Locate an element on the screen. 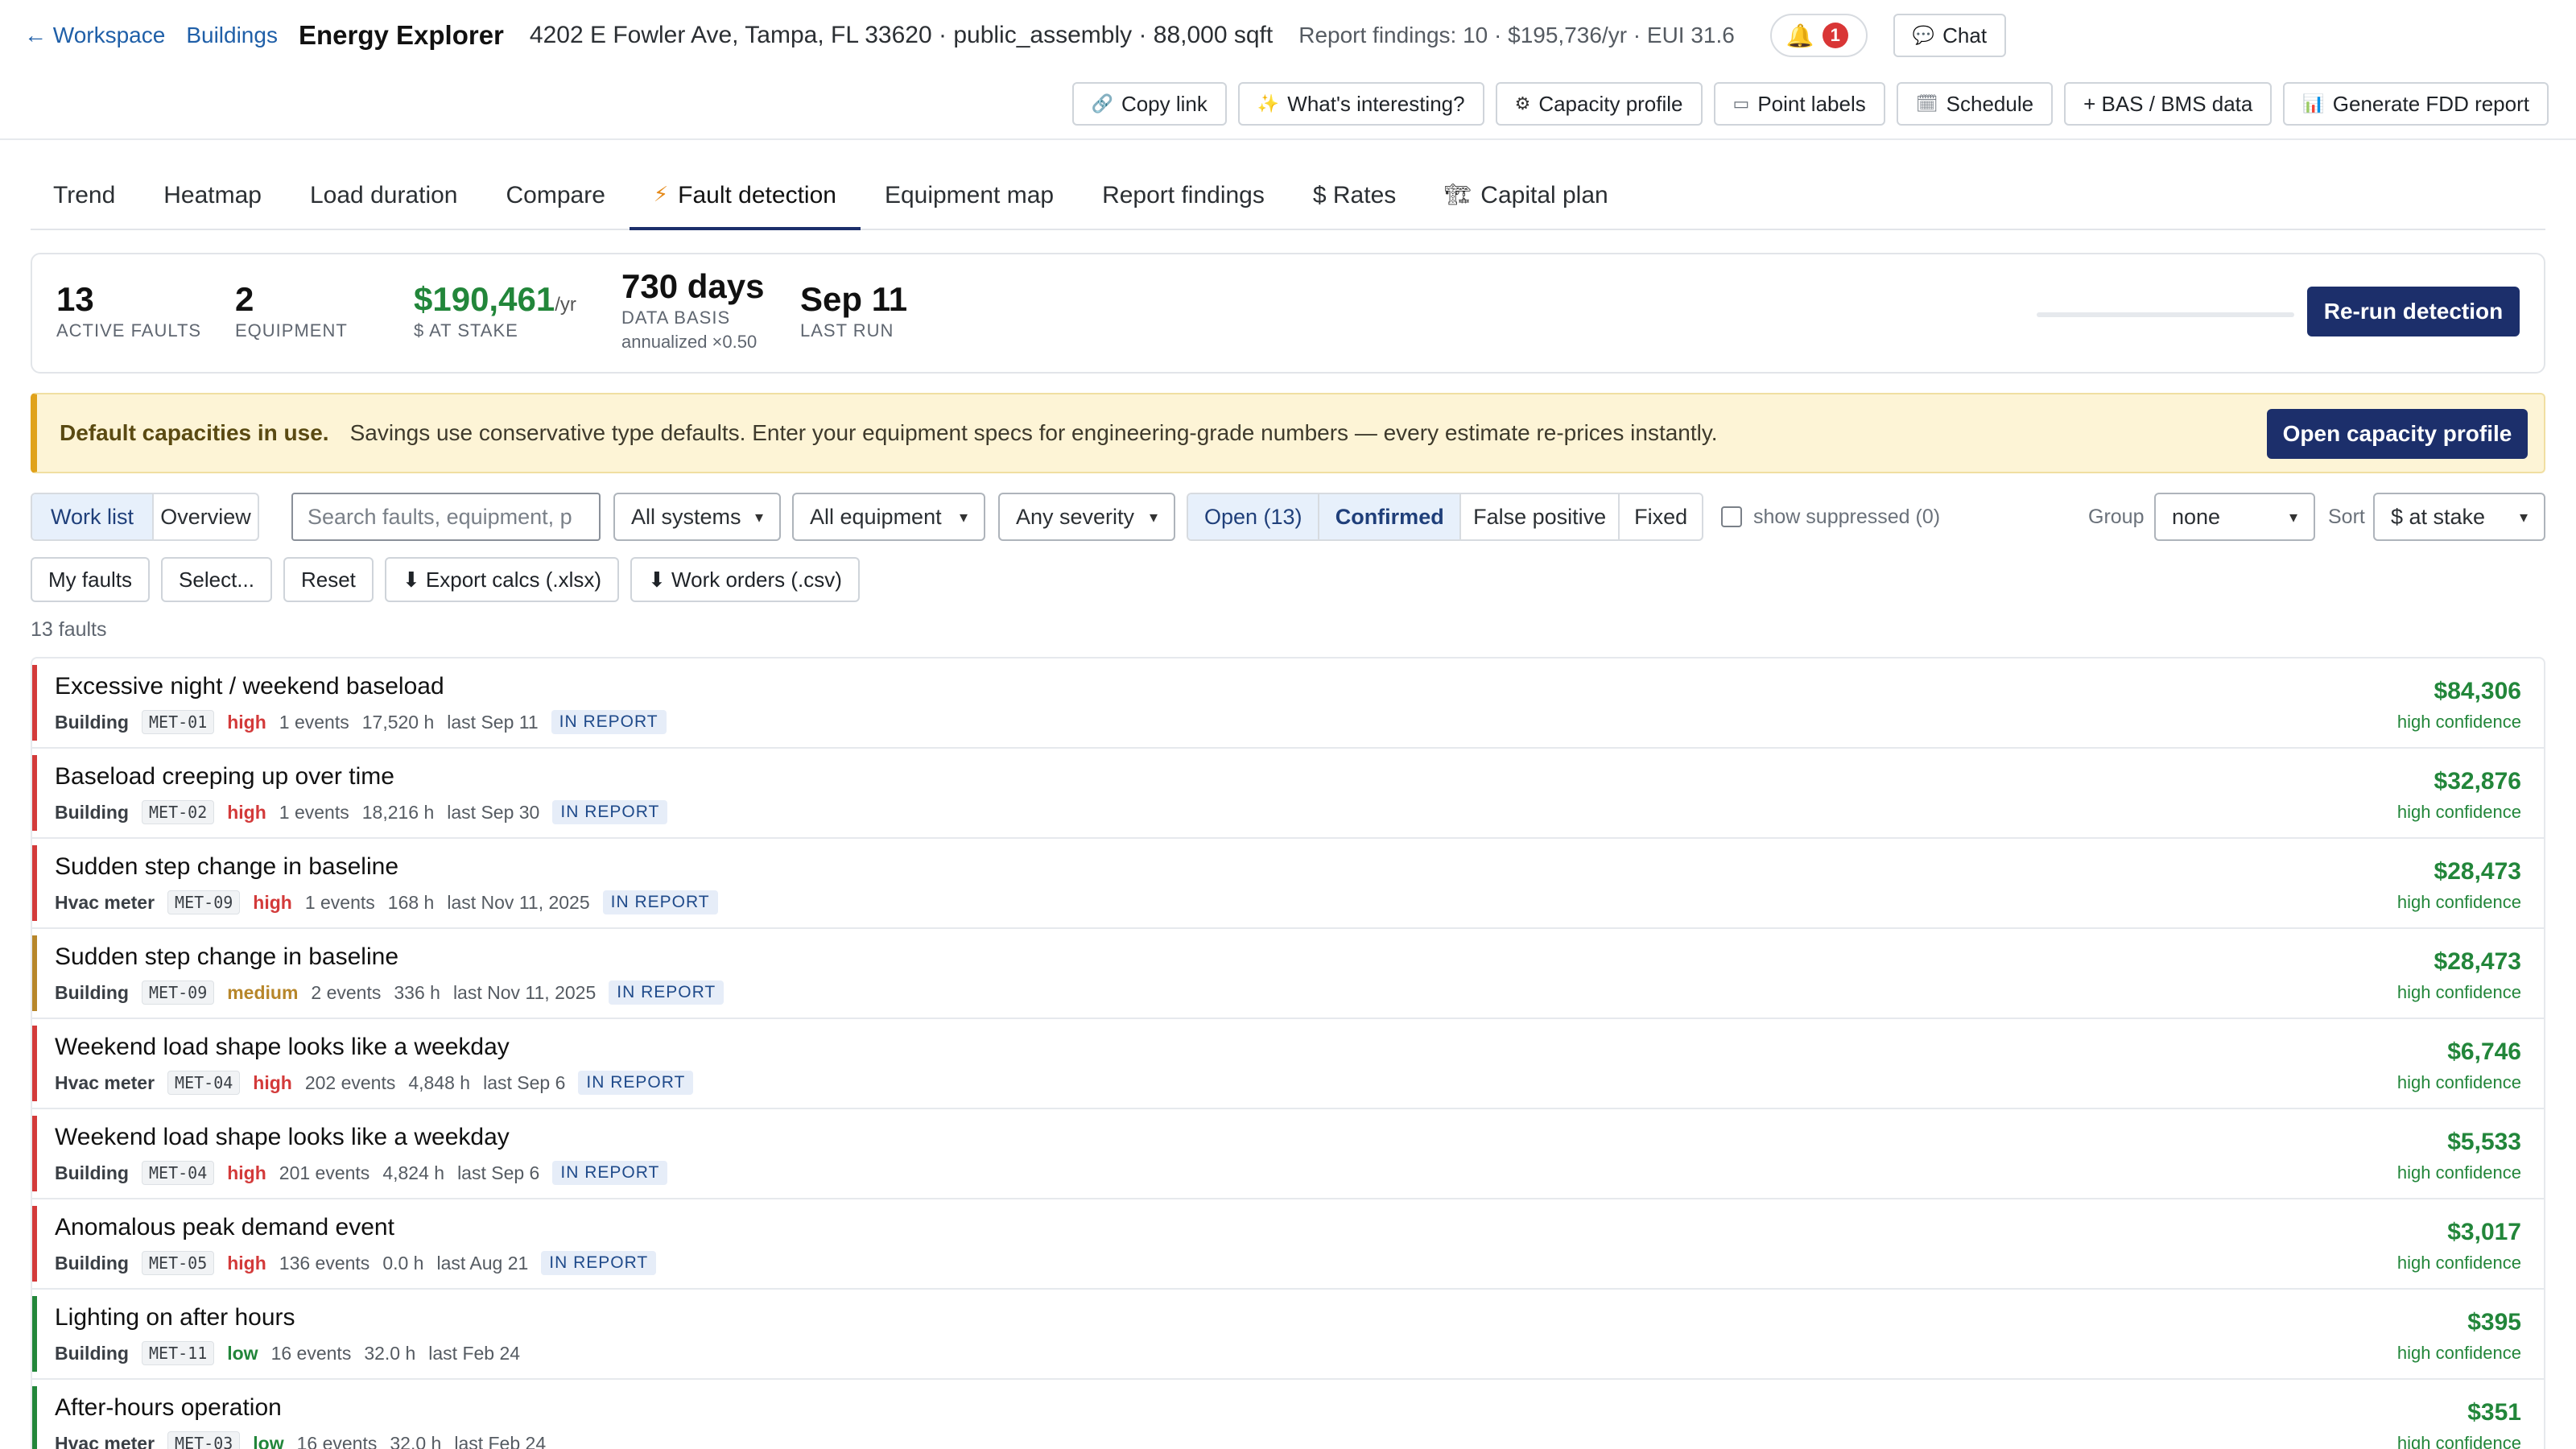 This screenshot has width=2576, height=1449. fault-amount: $84,306 is located at coordinates (2477, 691).